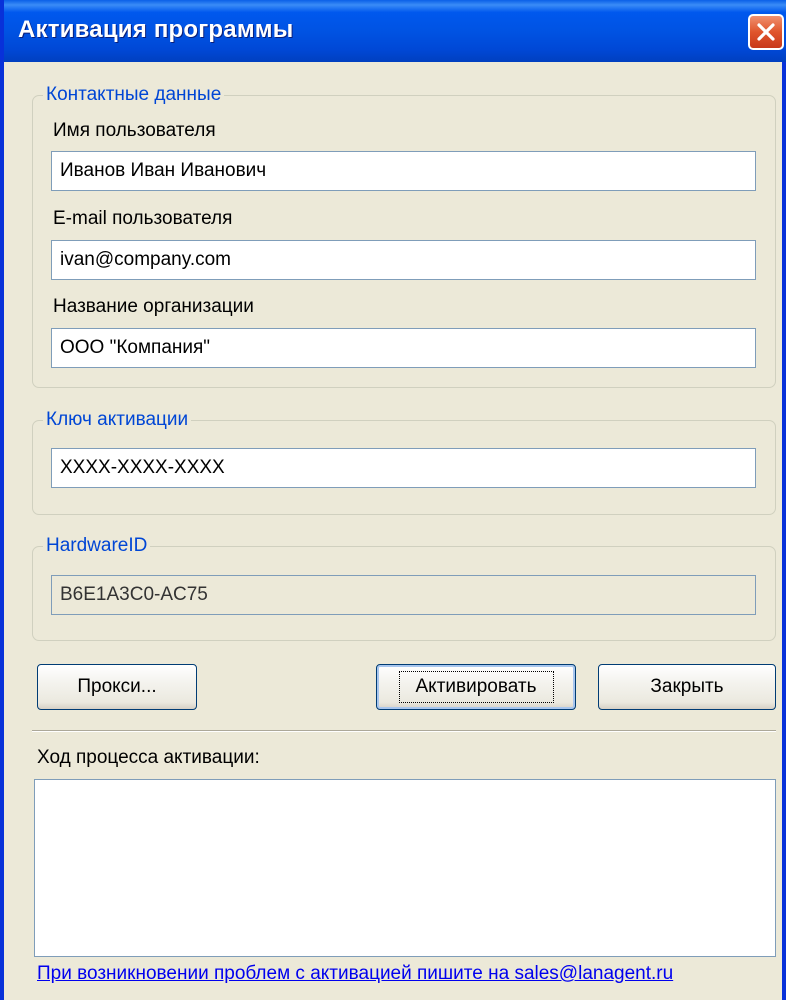  I want to click on hardware-id-field, so click(403, 595).